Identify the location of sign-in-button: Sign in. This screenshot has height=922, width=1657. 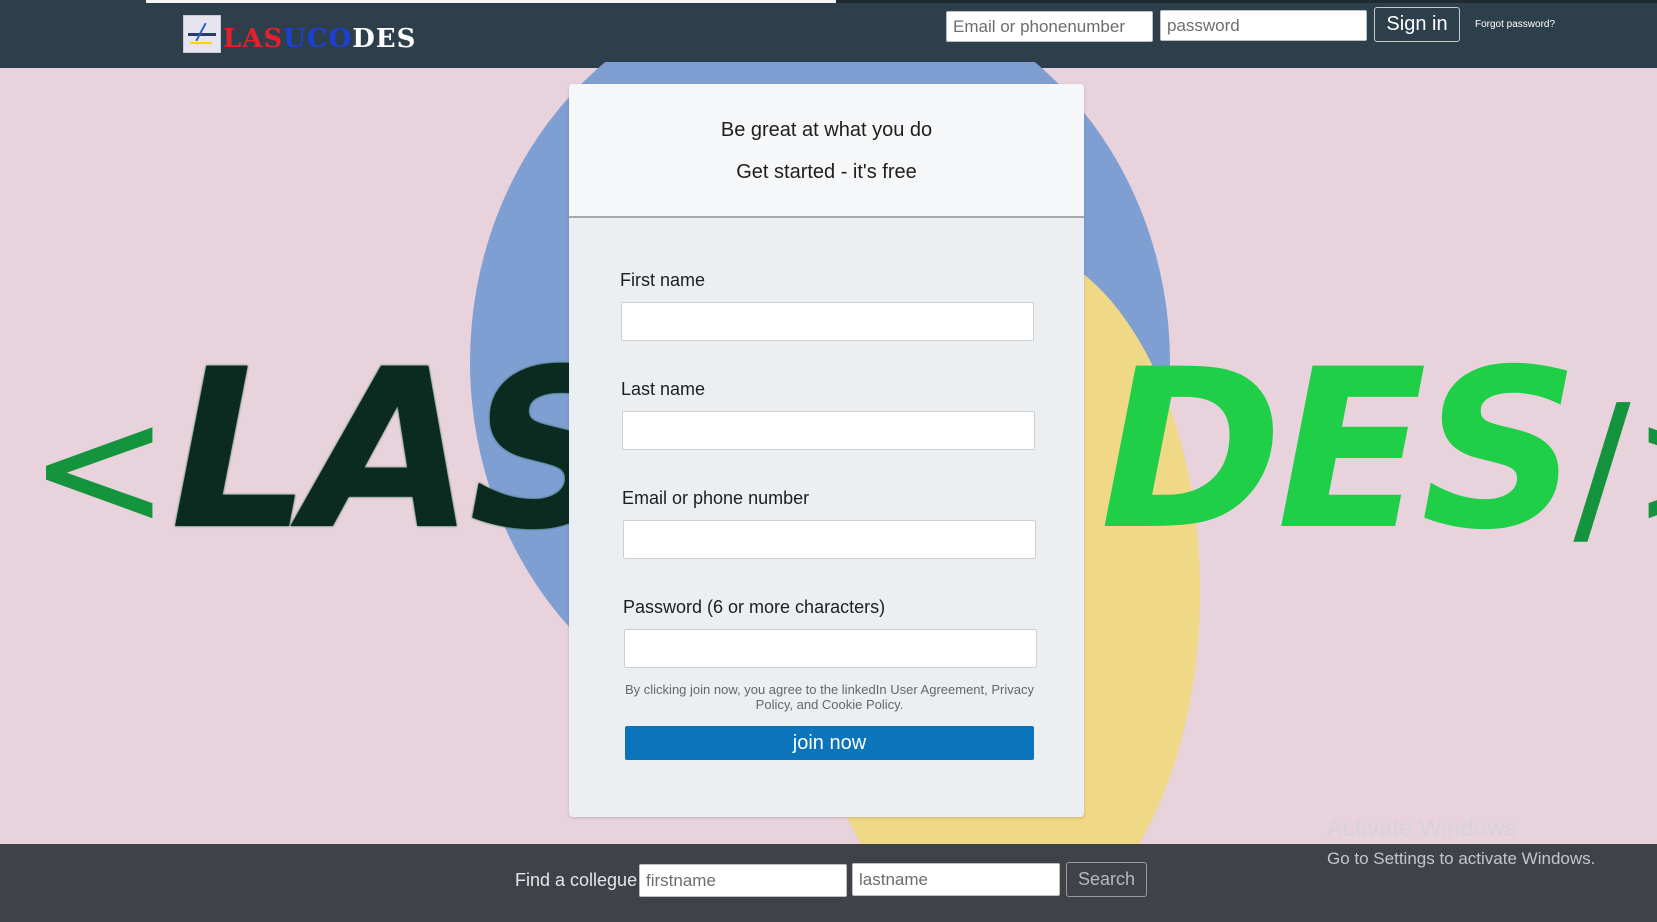
(1417, 24).